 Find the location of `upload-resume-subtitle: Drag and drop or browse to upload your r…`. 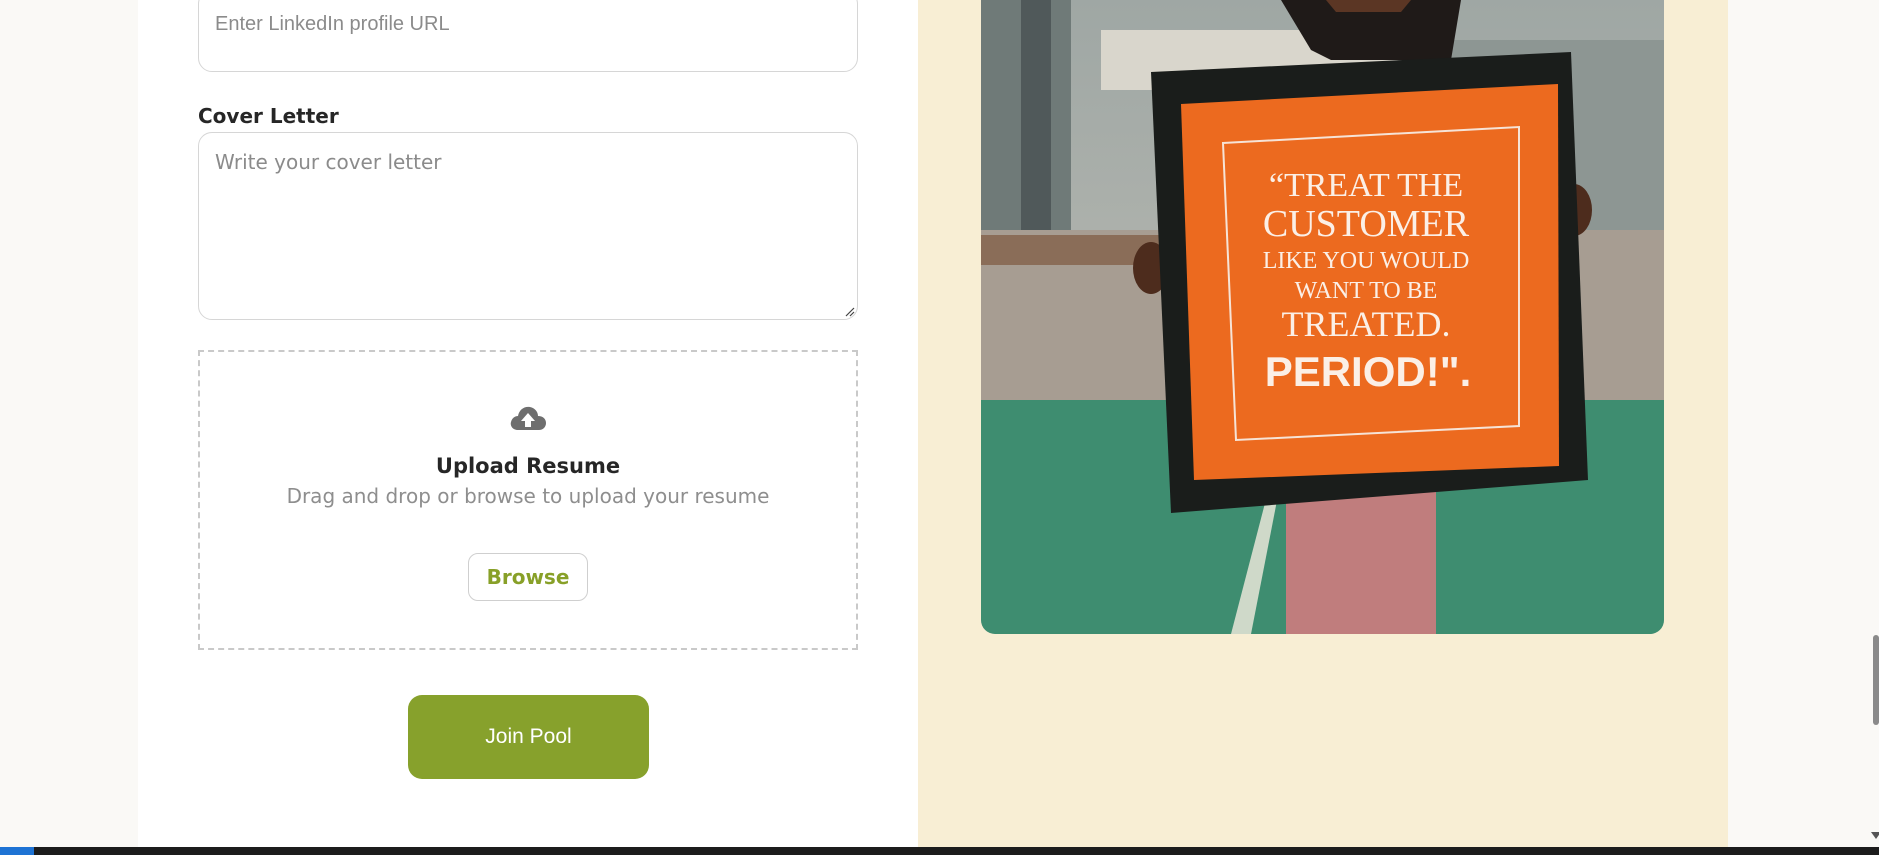

upload-resume-subtitle: Drag and drop or browse to upload your r… is located at coordinates (528, 496).